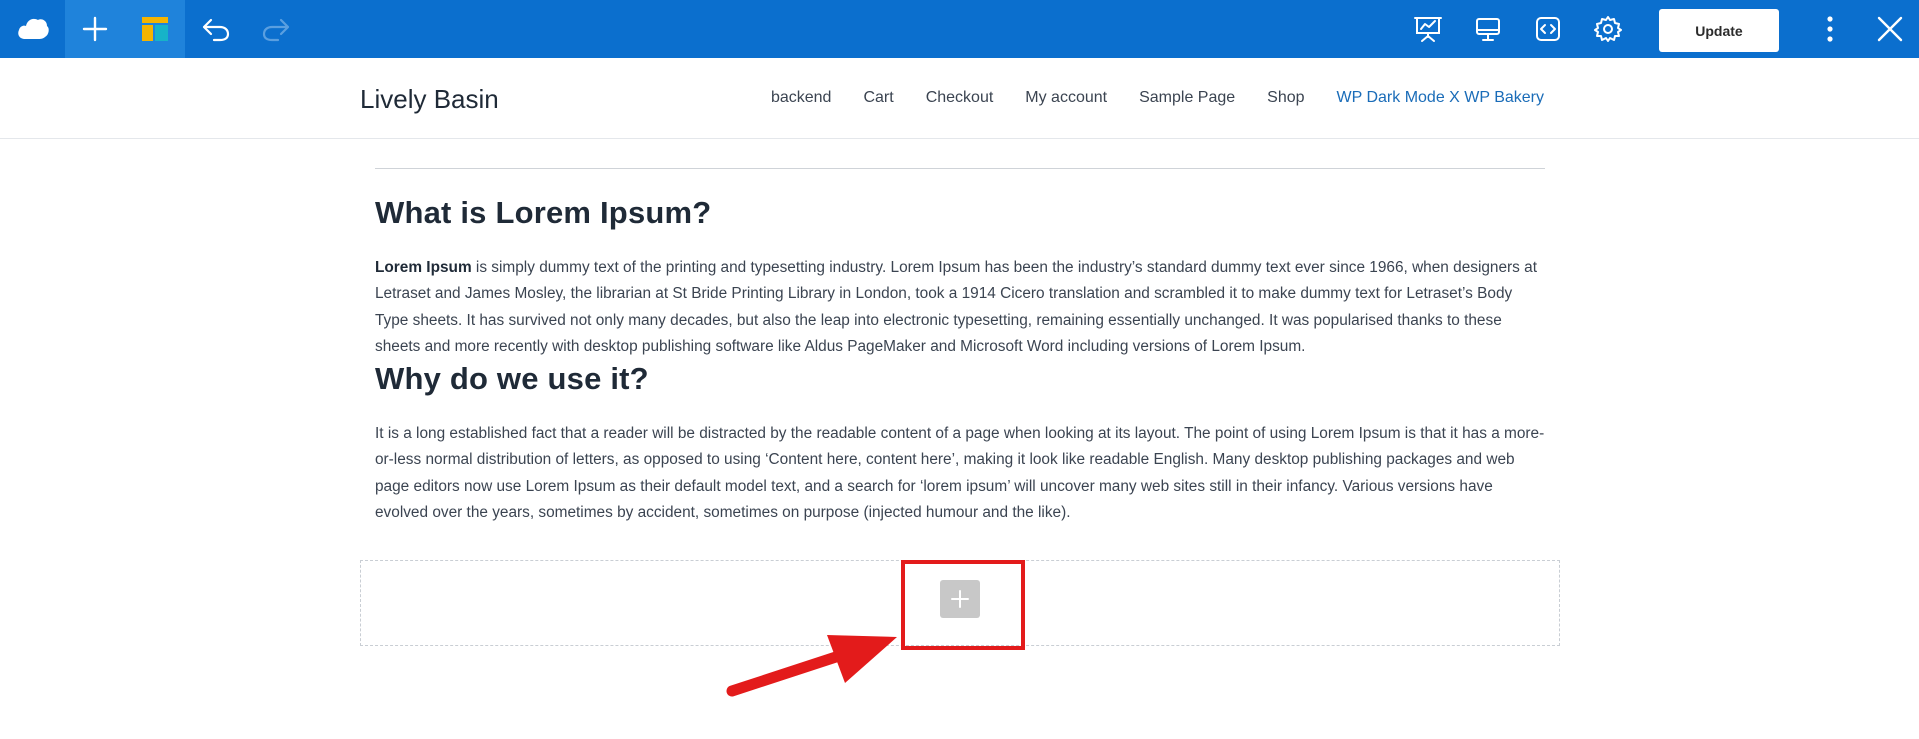 Image resolution: width=1919 pixels, height=739 pixels. I want to click on nav-link-checkout: Checkout, so click(960, 98).